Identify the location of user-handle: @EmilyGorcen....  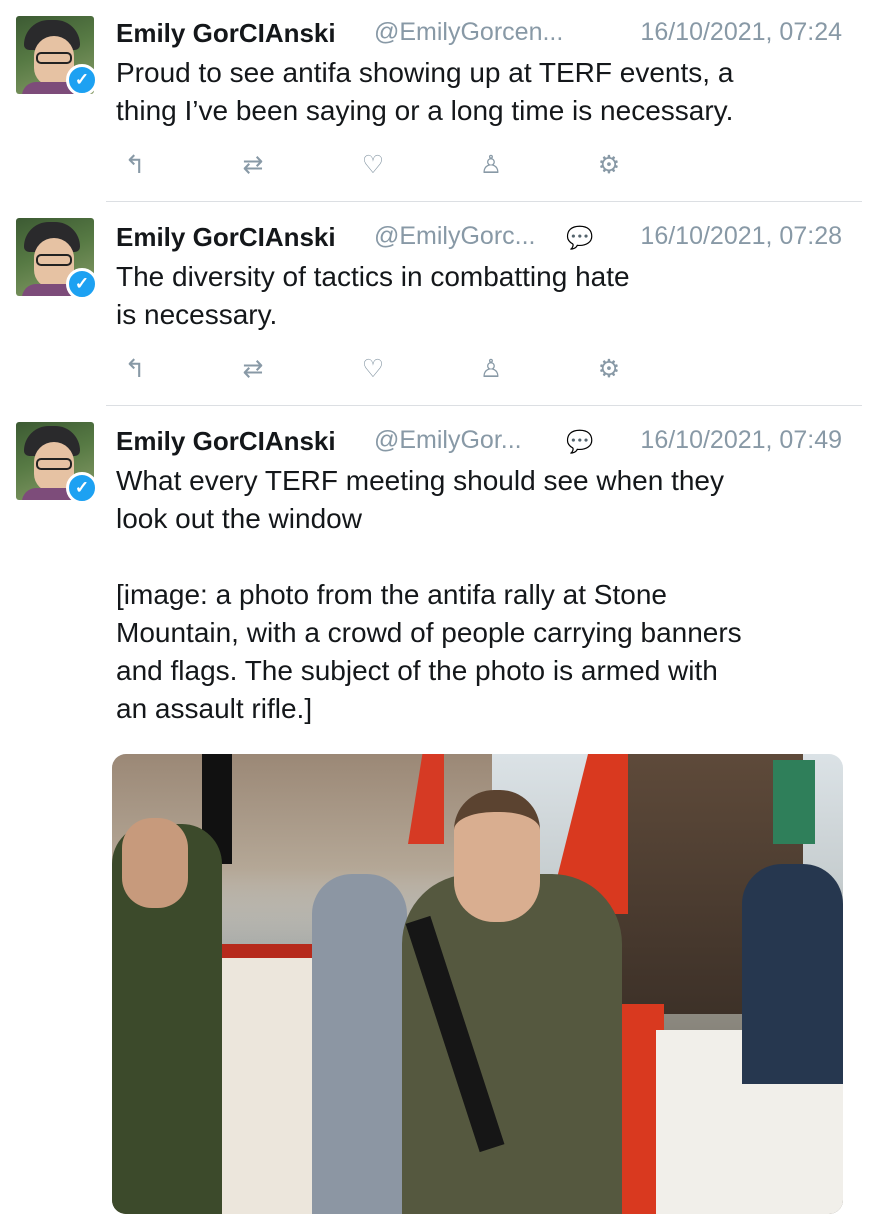
(468, 32).